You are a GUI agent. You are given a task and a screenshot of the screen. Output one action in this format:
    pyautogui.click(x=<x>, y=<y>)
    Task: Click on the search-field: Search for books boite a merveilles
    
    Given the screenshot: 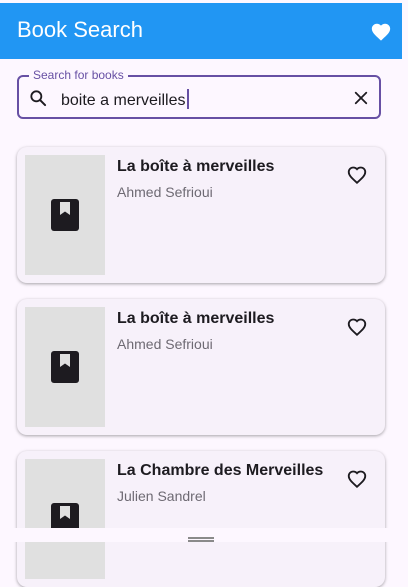 What is the action you would take?
    pyautogui.click(x=199, y=93)
    